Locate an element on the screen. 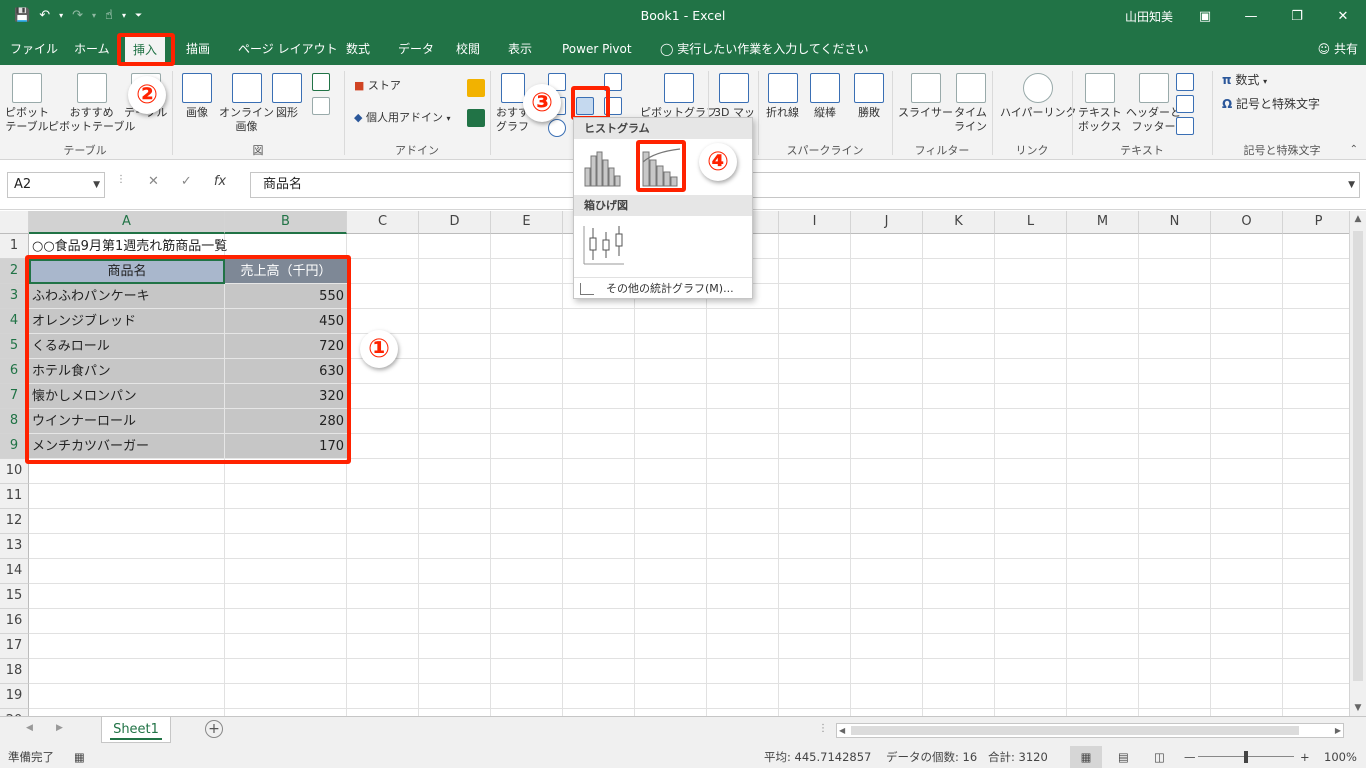  smartart-icon is located at coordinates (323, 82).